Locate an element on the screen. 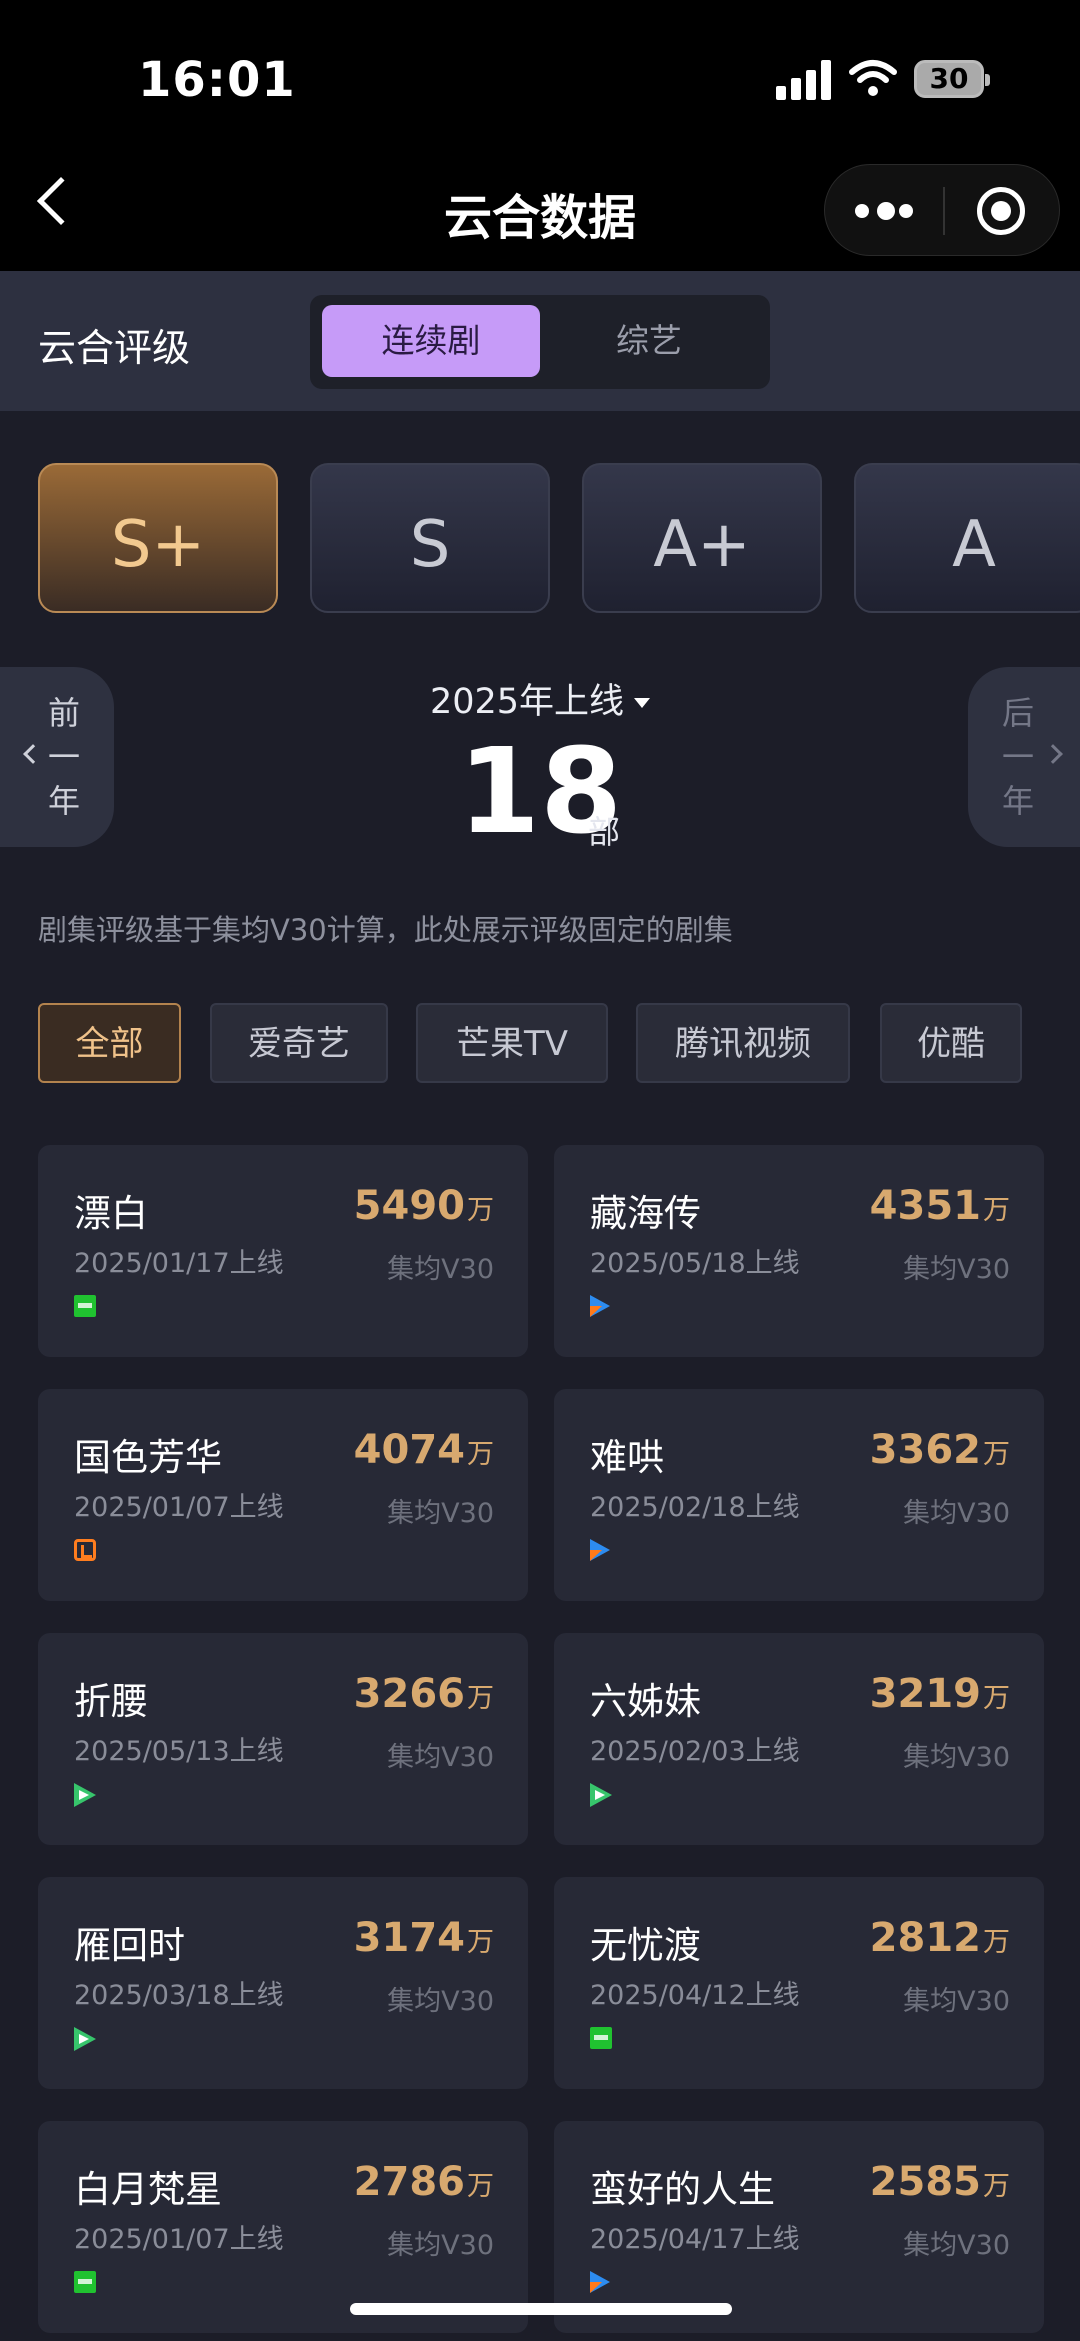  capsule-divider is located at coordinates (944, 211).